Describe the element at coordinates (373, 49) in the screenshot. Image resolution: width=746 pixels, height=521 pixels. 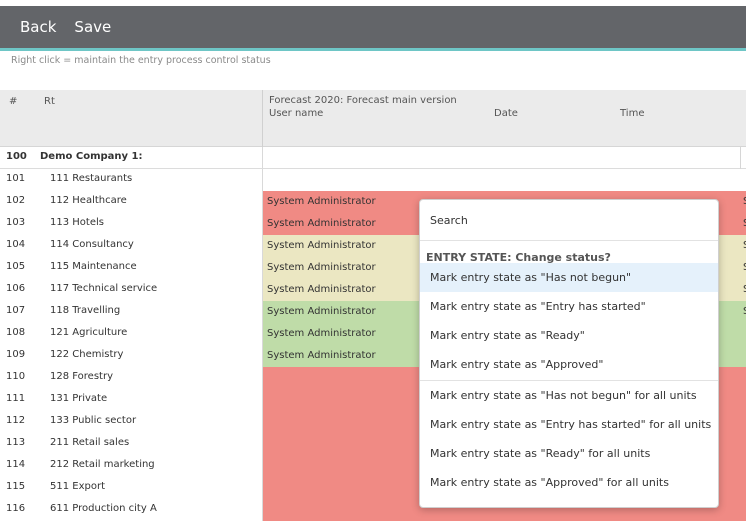
I see `accent-line` at that location.